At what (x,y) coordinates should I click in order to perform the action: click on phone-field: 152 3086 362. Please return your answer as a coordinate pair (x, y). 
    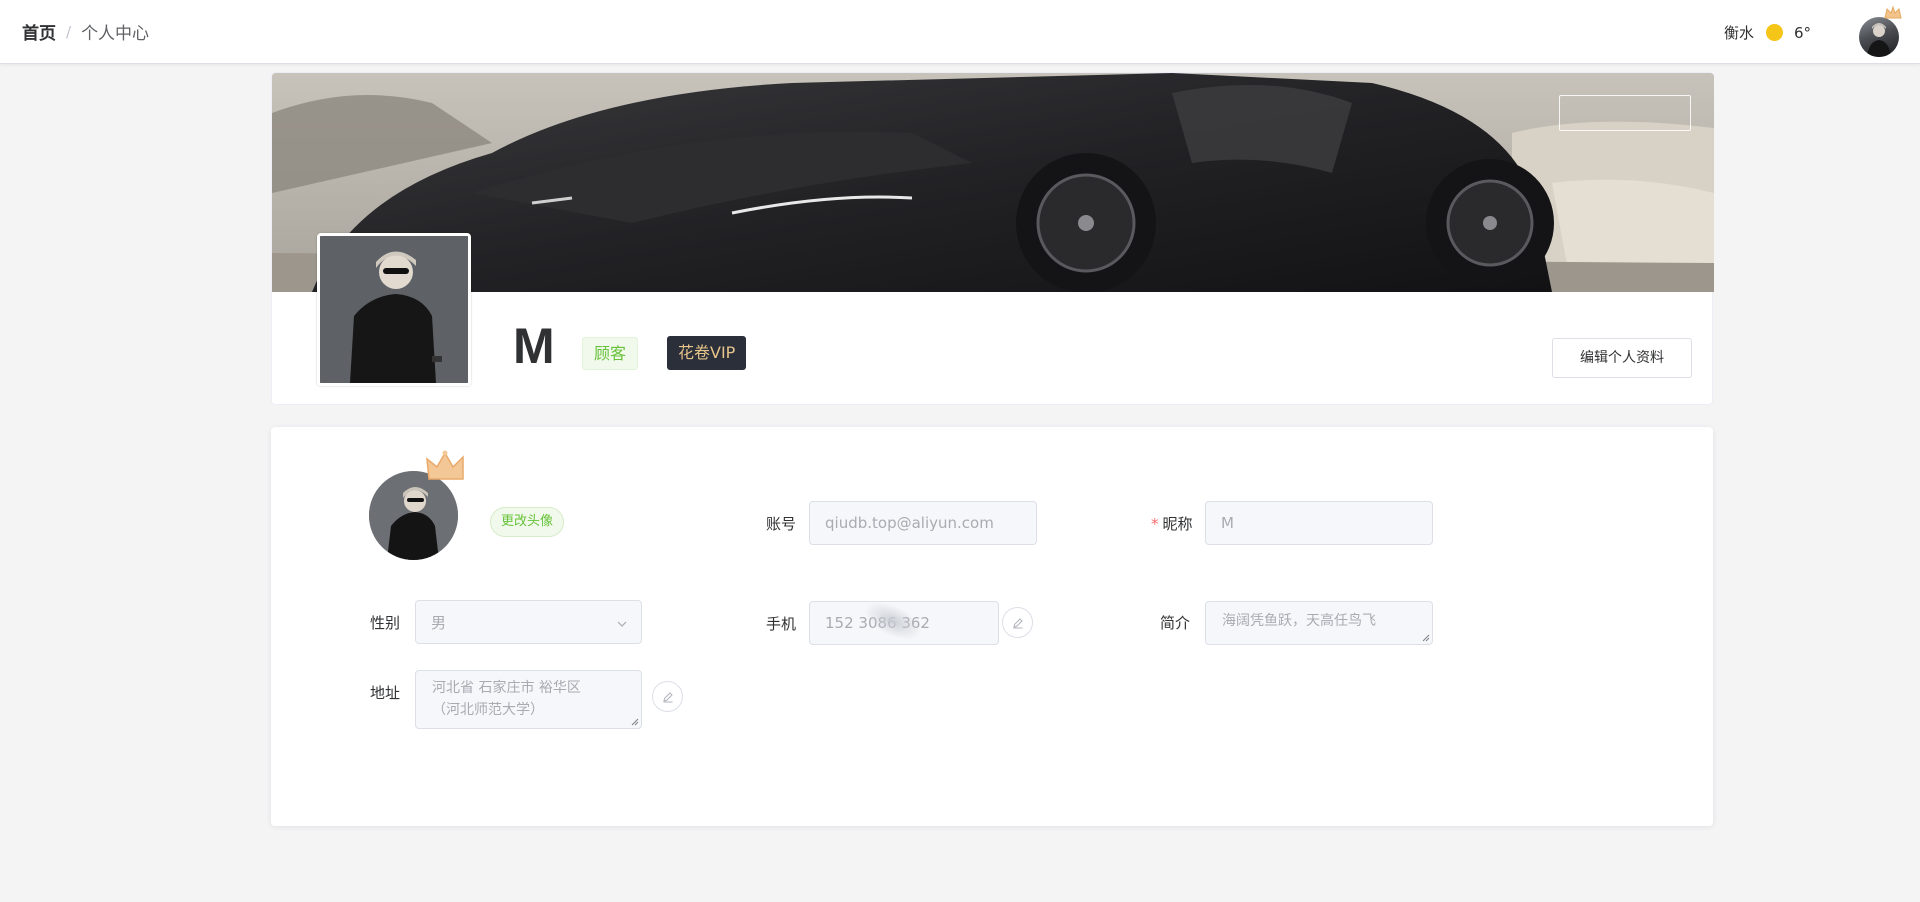
    Looking at the image, I should click on (904, 621).